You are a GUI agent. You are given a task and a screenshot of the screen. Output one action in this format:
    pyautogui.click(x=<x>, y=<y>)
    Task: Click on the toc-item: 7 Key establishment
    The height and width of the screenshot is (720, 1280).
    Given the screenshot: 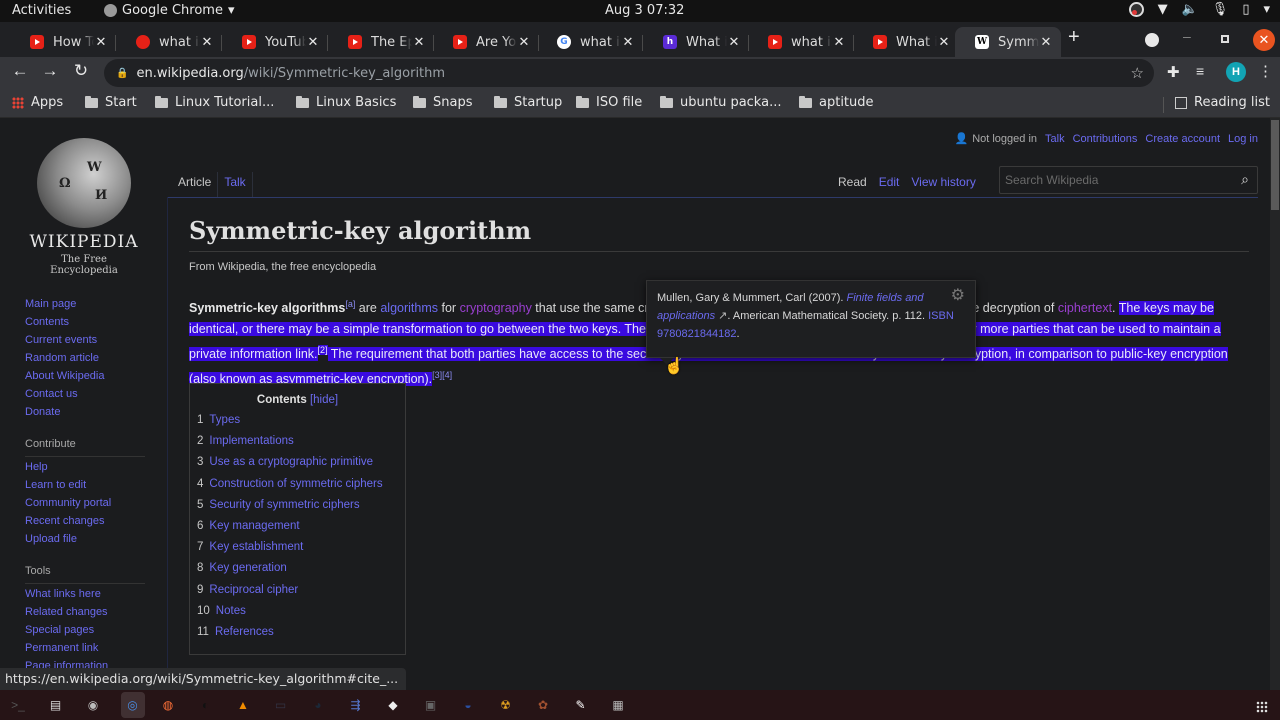 What is the action you would take?
    pyautogui.click(x=301, y=551)
    